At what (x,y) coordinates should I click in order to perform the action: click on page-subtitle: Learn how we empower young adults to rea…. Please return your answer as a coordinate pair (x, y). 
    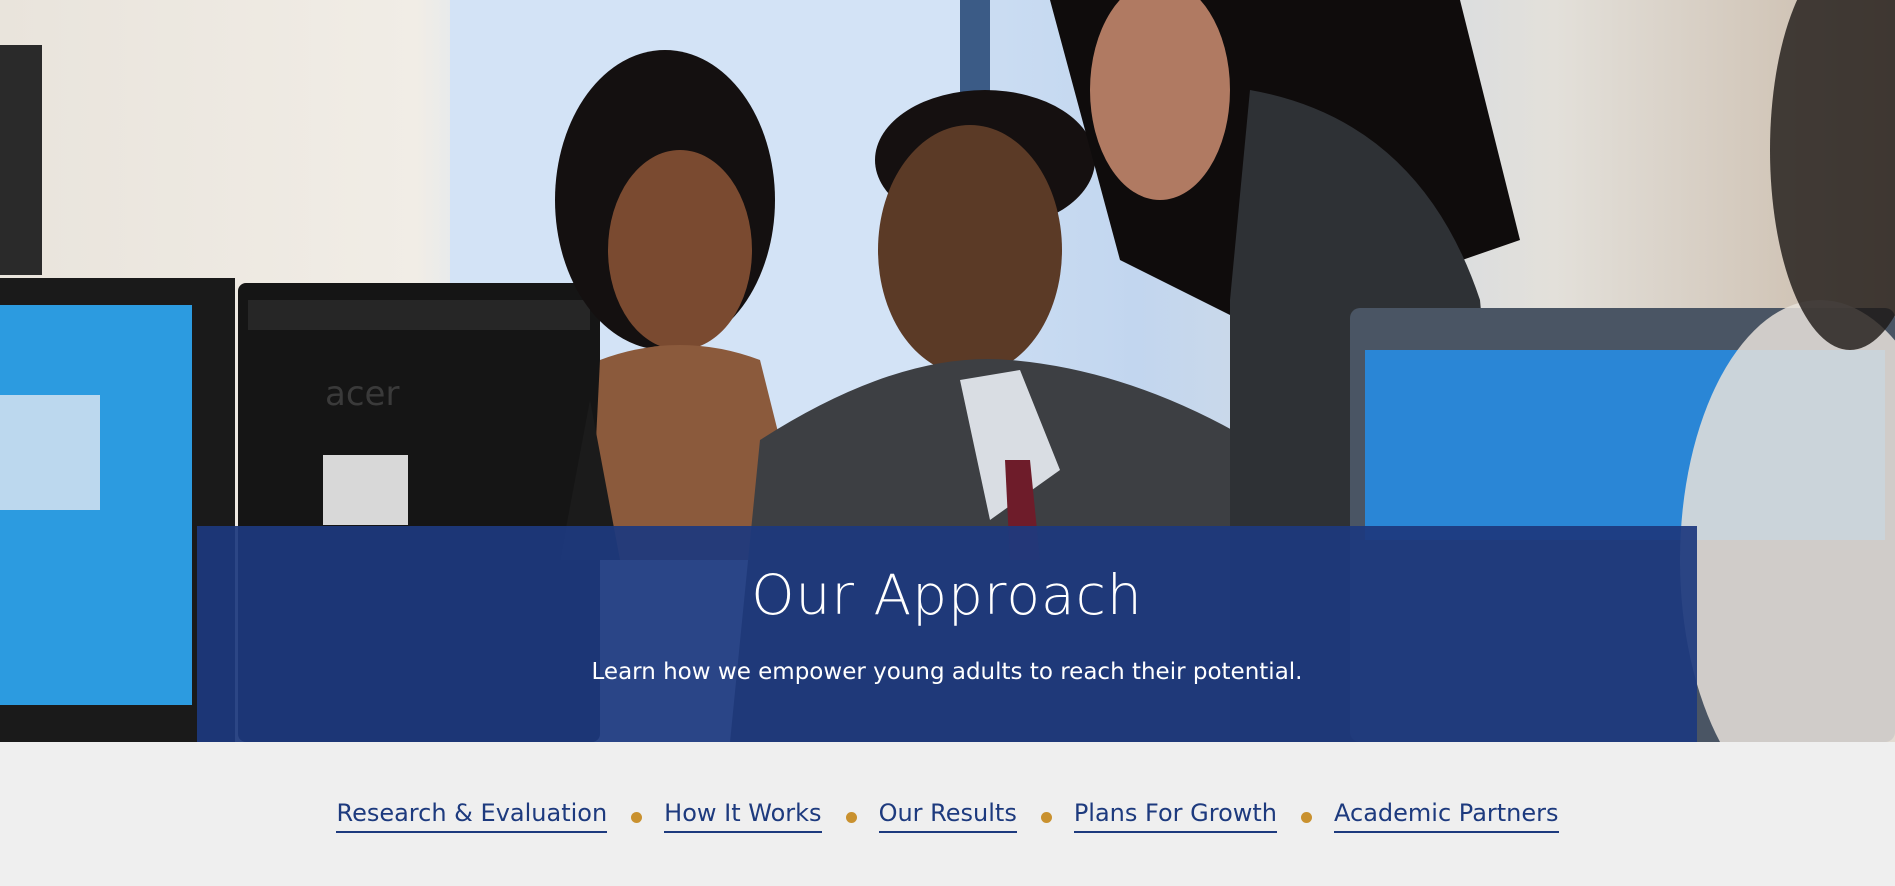
    Looking at the image, I should click on (947, 672).